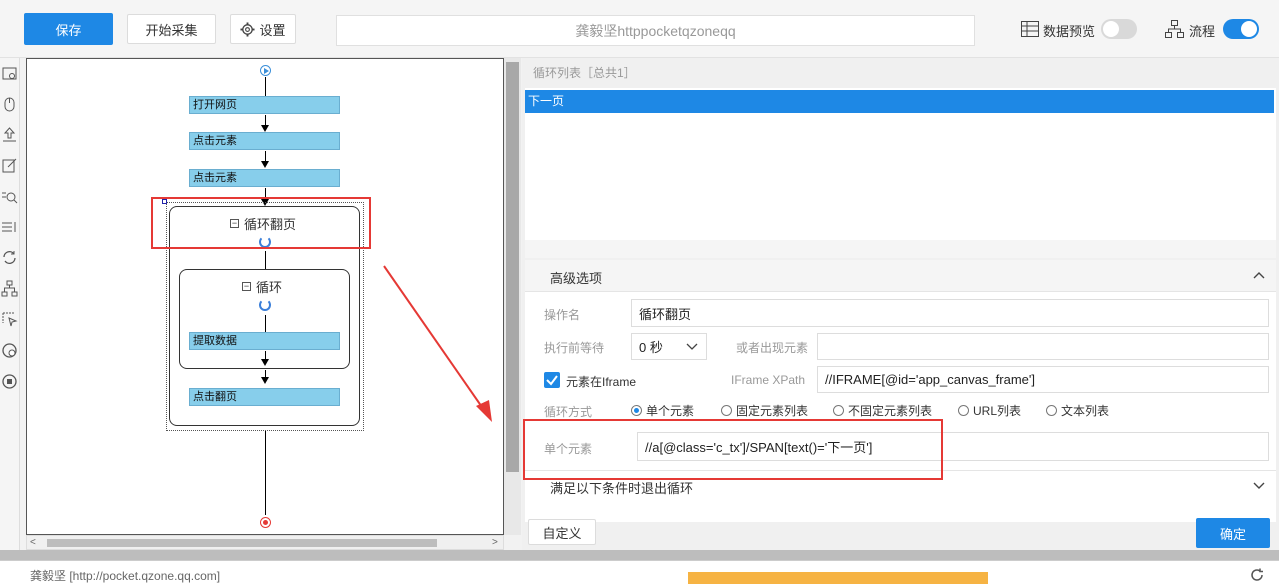  What do you see at coordinates (272, 30) in the screenshot?
I see `settings-label: 设置` at bounding box center [272, 30].